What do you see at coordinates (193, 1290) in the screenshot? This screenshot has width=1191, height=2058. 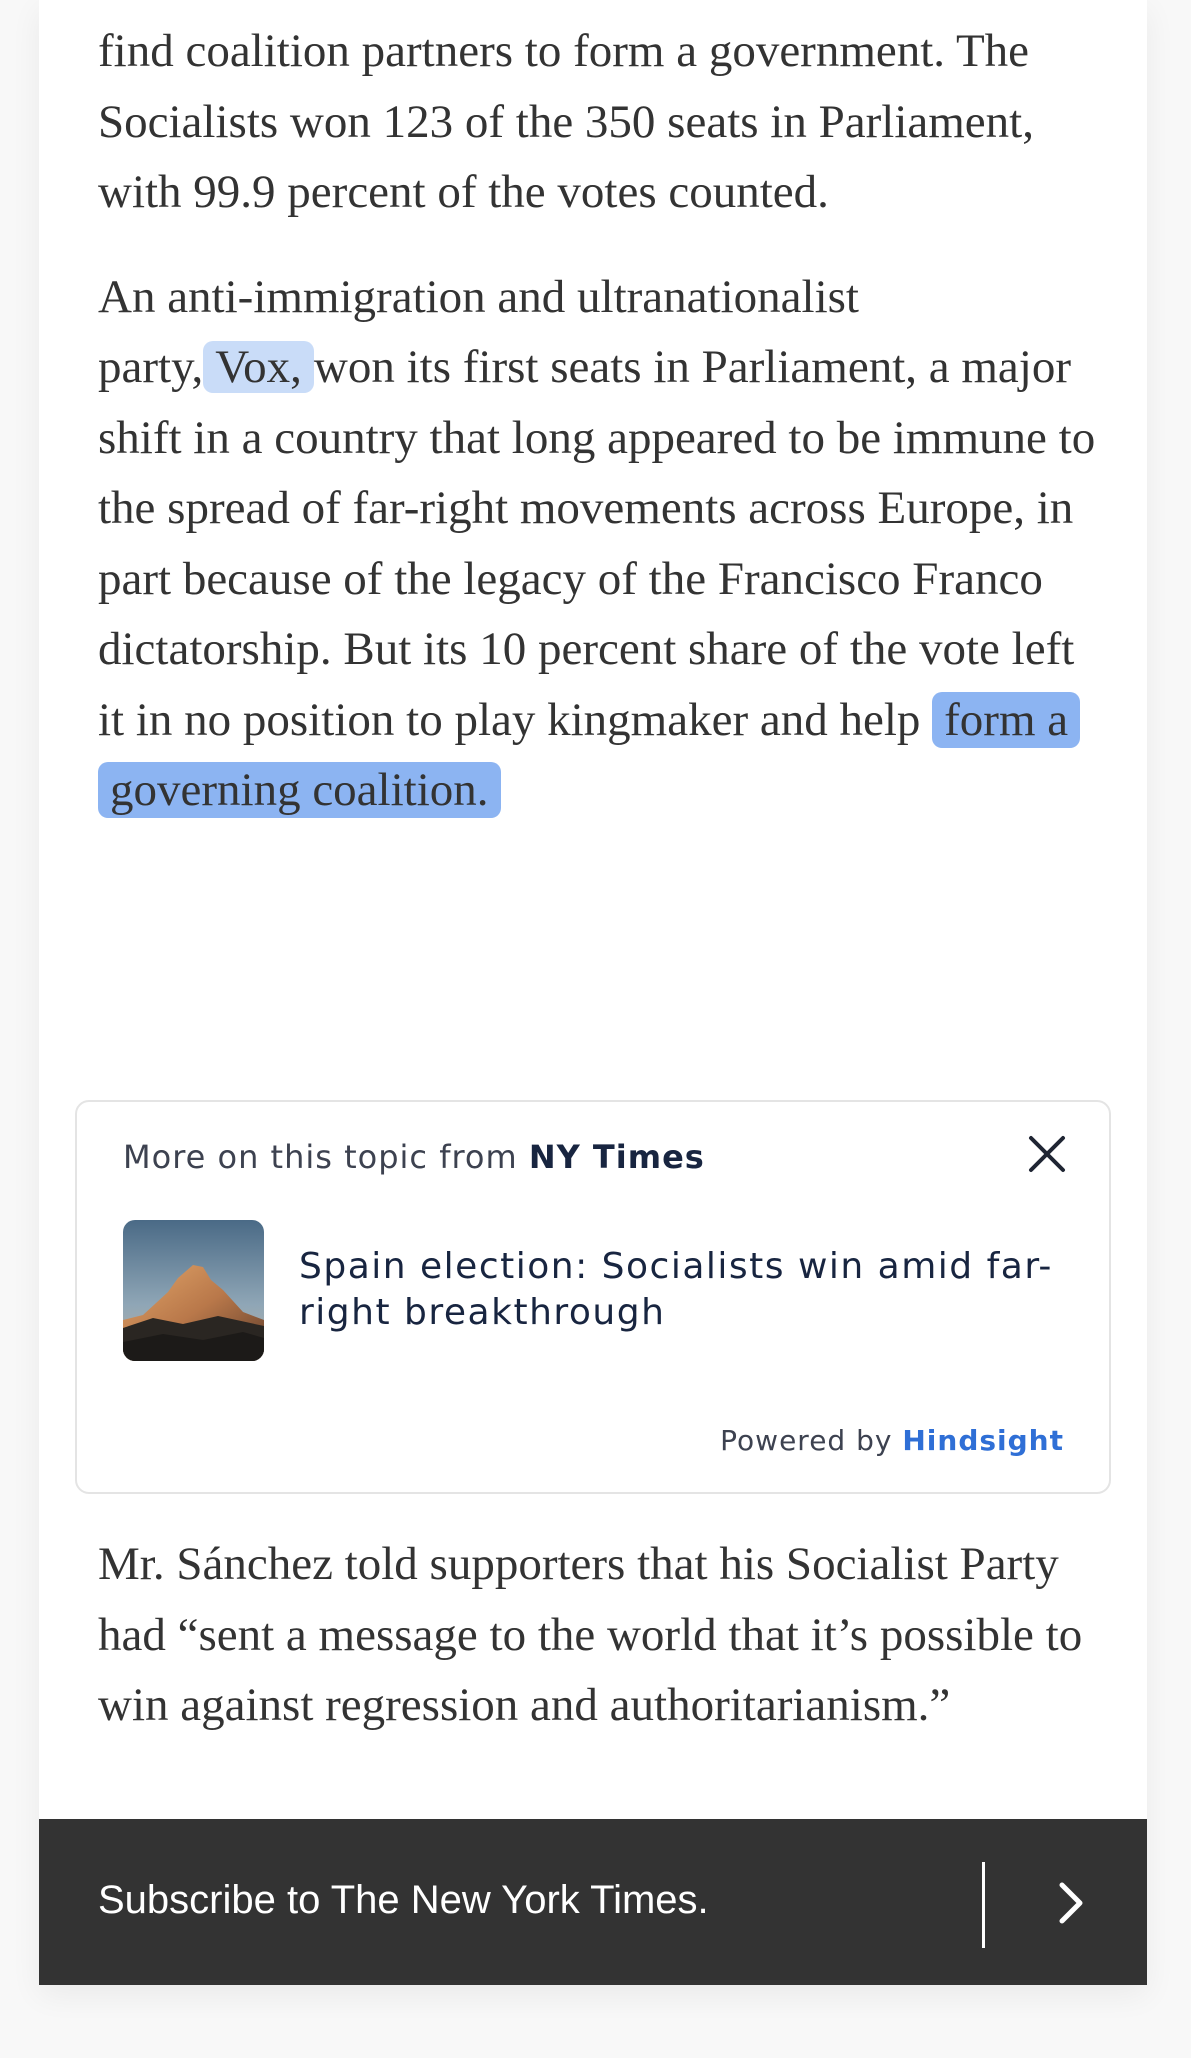 I see `mountain-thumbnail` at bounding box center [193, 1290].